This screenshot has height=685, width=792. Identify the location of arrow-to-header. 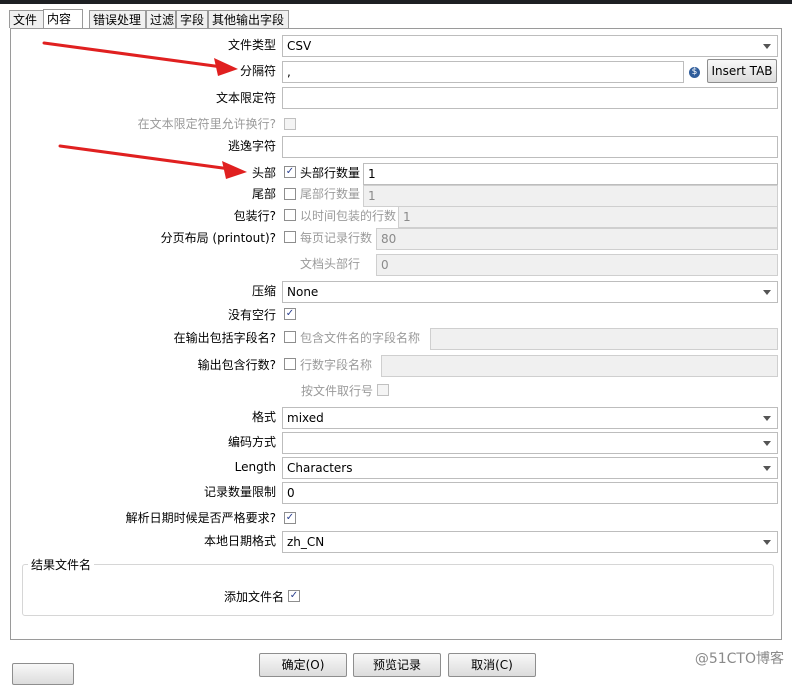
(152, 161).